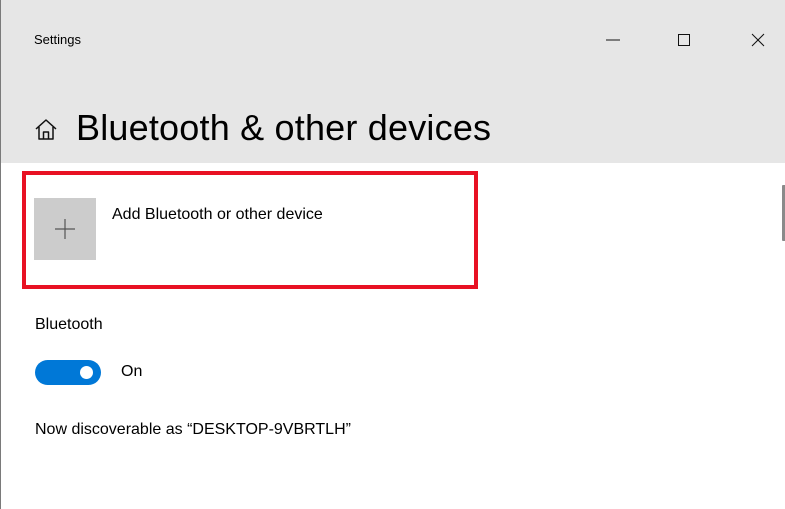 This screenshot has width=785, height=509. What do you see at coordinates (132, 371) in the screenshot?
I see `bluetooth-toggle-state: On` at bounding box center [132, 371].